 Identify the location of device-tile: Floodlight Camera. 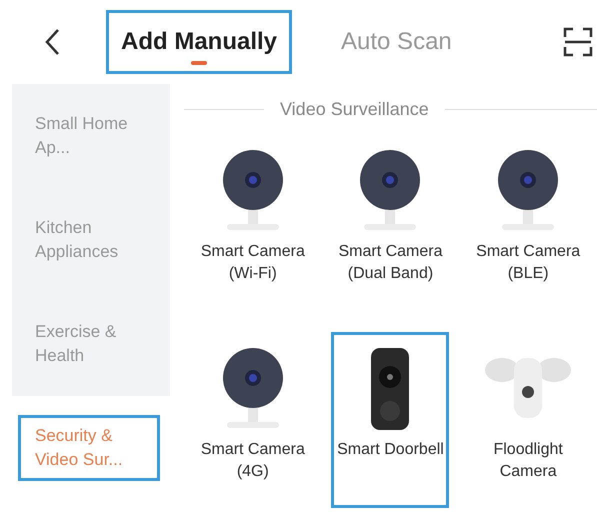
(528, 420).